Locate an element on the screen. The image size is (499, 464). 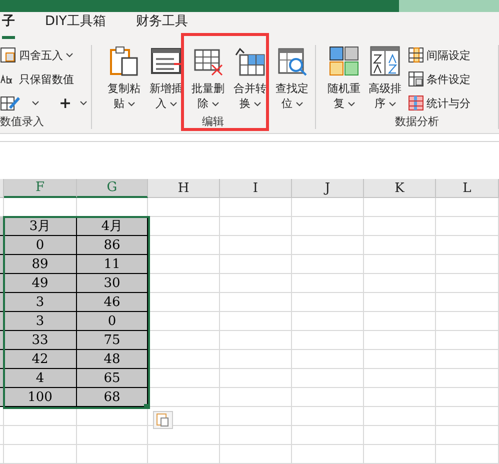
table-cell: 100 is located at coordinates (40, 397).